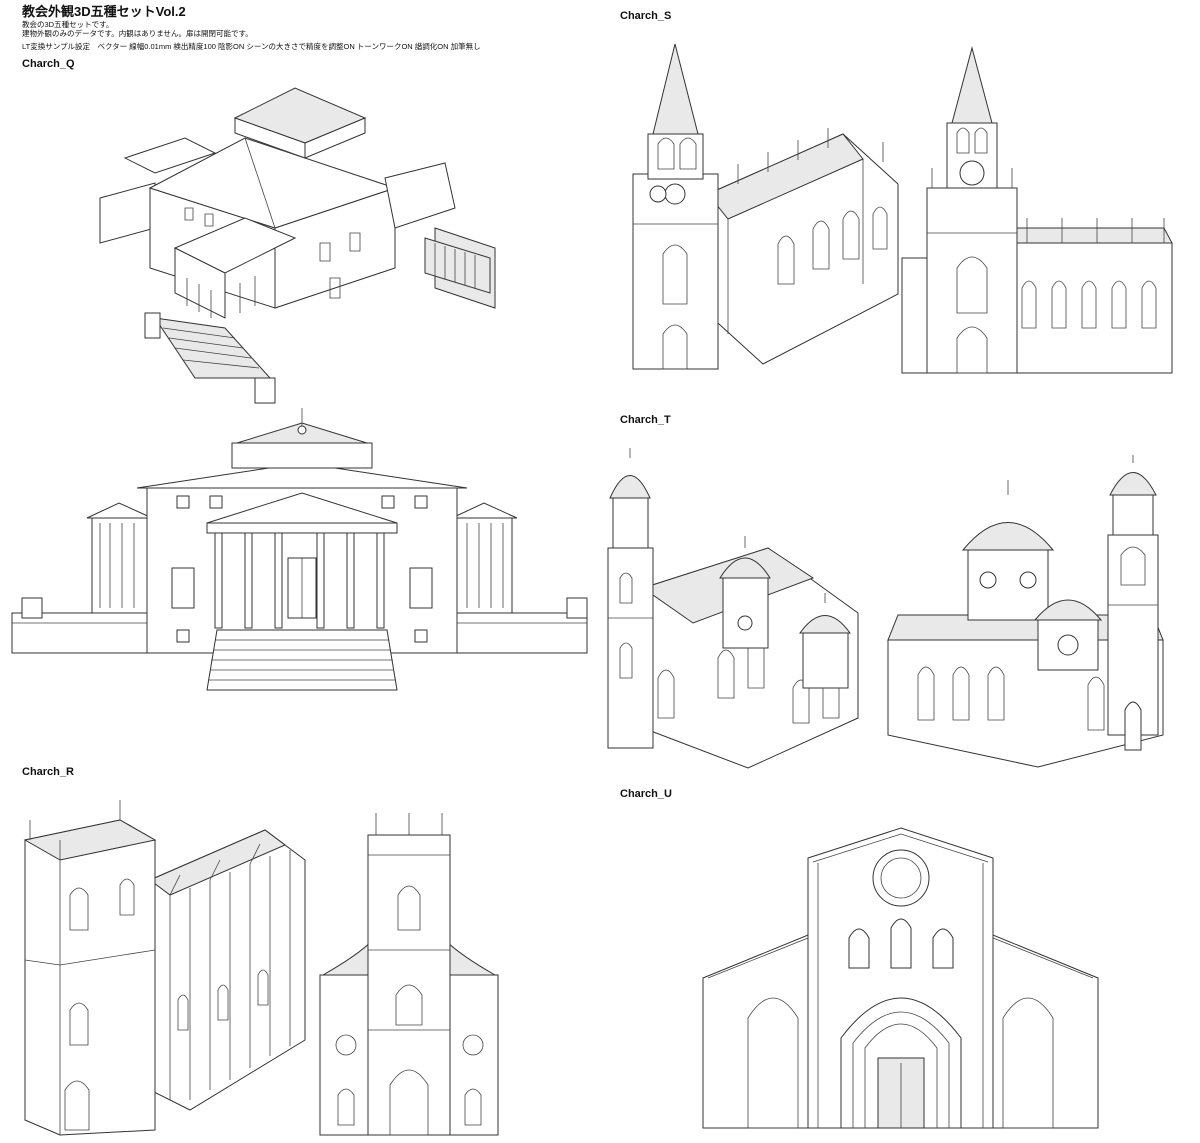  I want to click on description-line-1: 教会の3D五種セットです。, so click(68, 24).